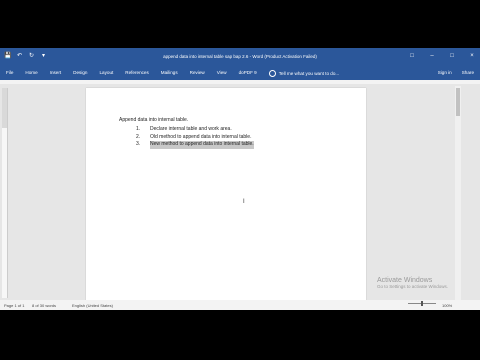 This screenshot has height=360, width=480. What do you see at coordinates (92, 305) in the screenshot?
I see `proofing-language: English (United States)` at bounding box center [92, 305].